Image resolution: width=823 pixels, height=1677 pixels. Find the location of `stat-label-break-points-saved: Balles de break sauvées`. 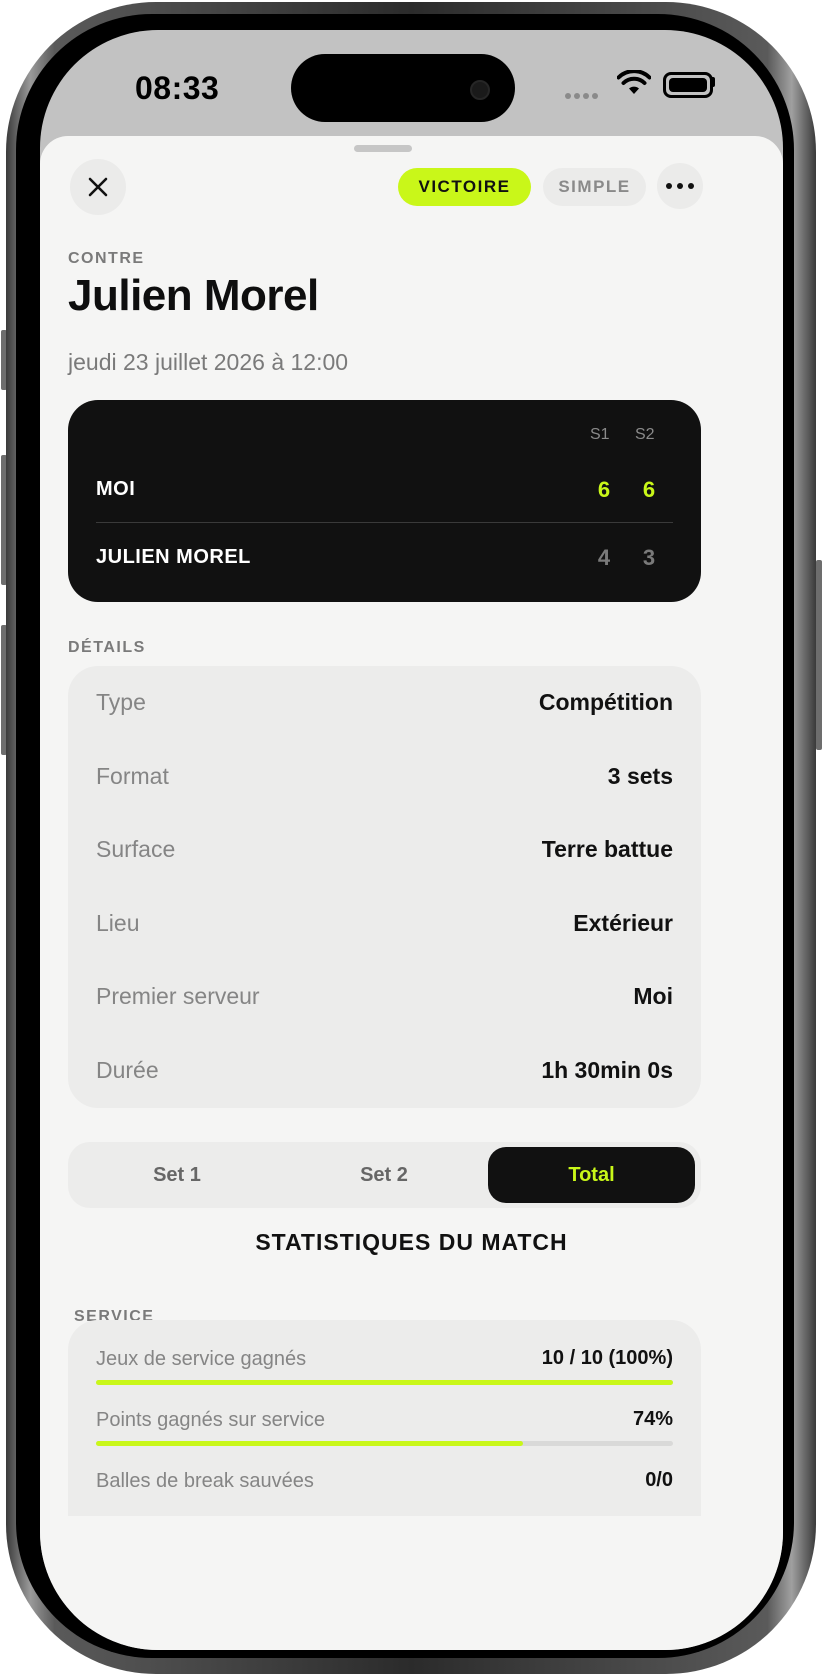

stat-label-break-points-saved: Balles de break sauvées is located at coordinates (205, 1481).